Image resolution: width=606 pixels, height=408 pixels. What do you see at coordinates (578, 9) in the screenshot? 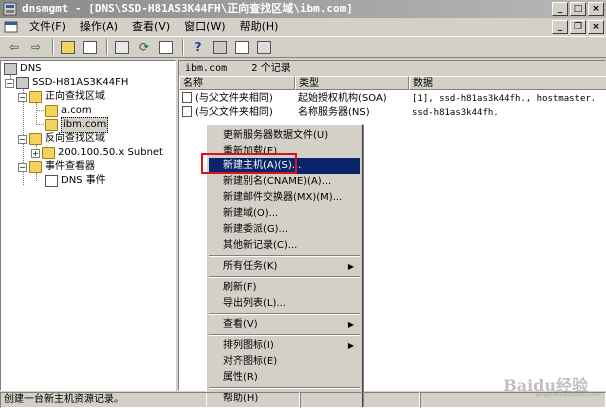
I see `maximize-button: □` at bounding box center [578, 9].